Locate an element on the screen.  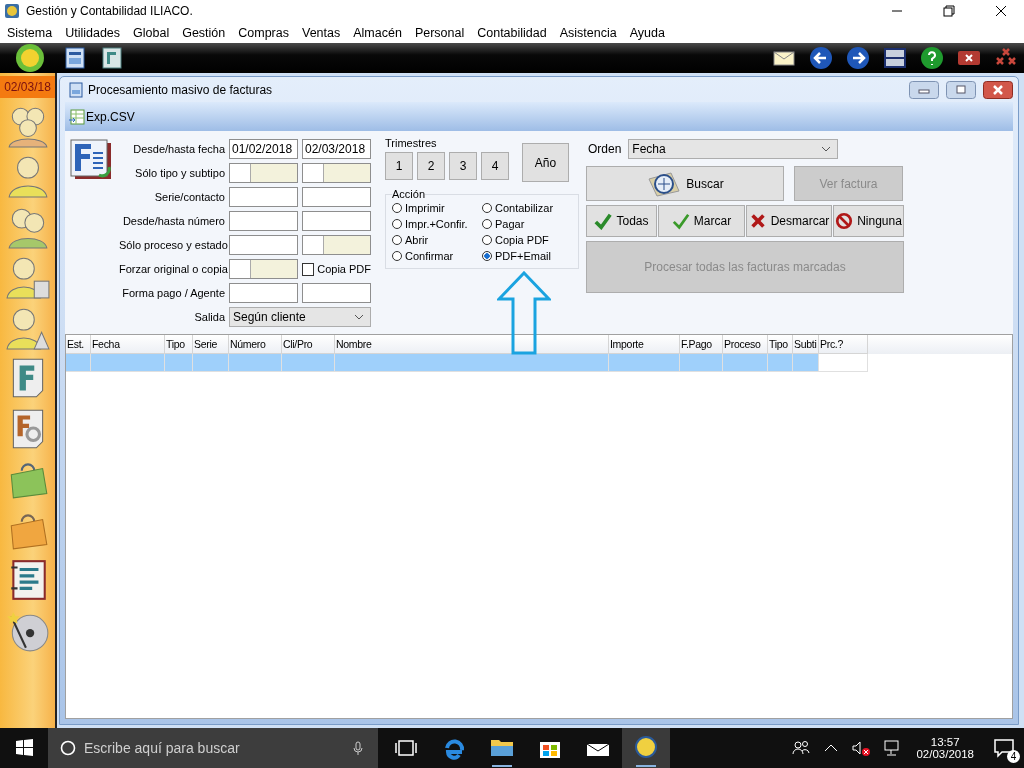
quarter-button: 4 is located at coordinates (495, 166).